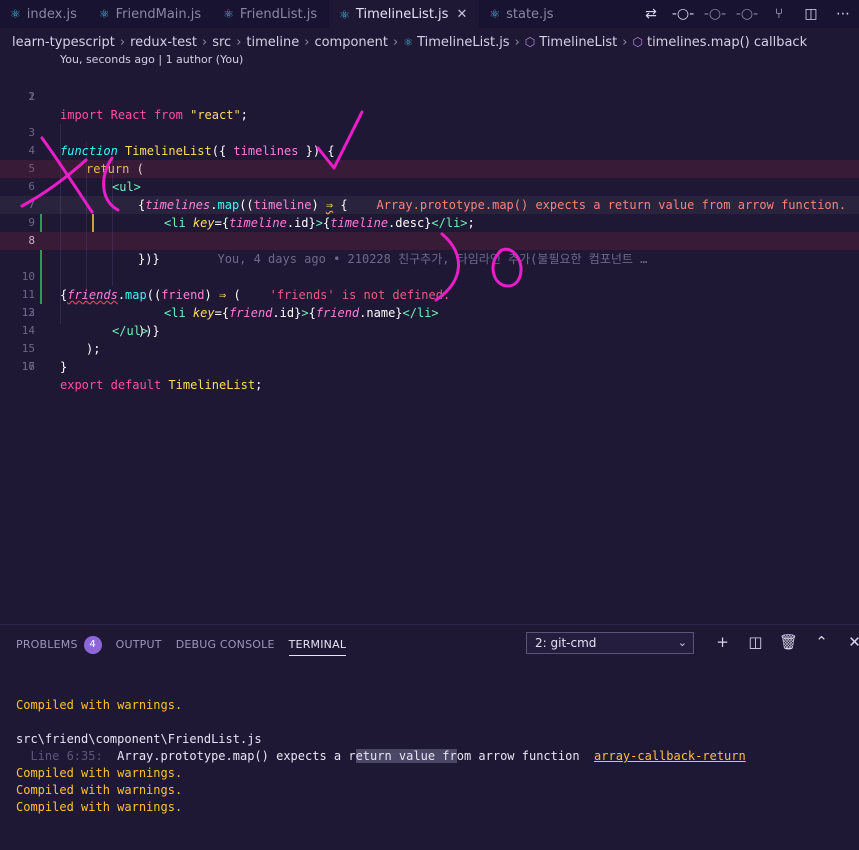  Describe the element at coordinates (151, 59) in the screenshot. I see `codelens-blame: You, seconds ago | 1 author (You)` at that location.